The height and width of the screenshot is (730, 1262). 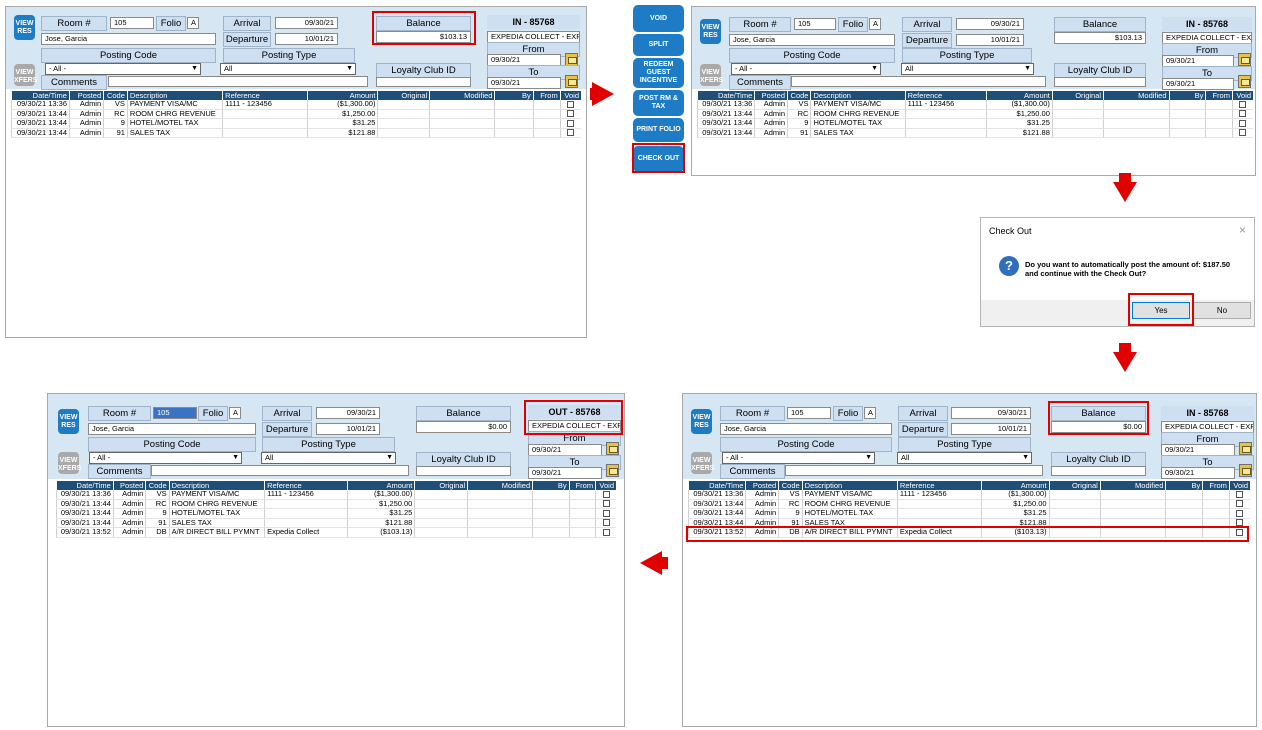 What do you see at coordinates (1098, 418) in the screenshot?
I see `balance-highlight` at bounding box center [1098, 418].